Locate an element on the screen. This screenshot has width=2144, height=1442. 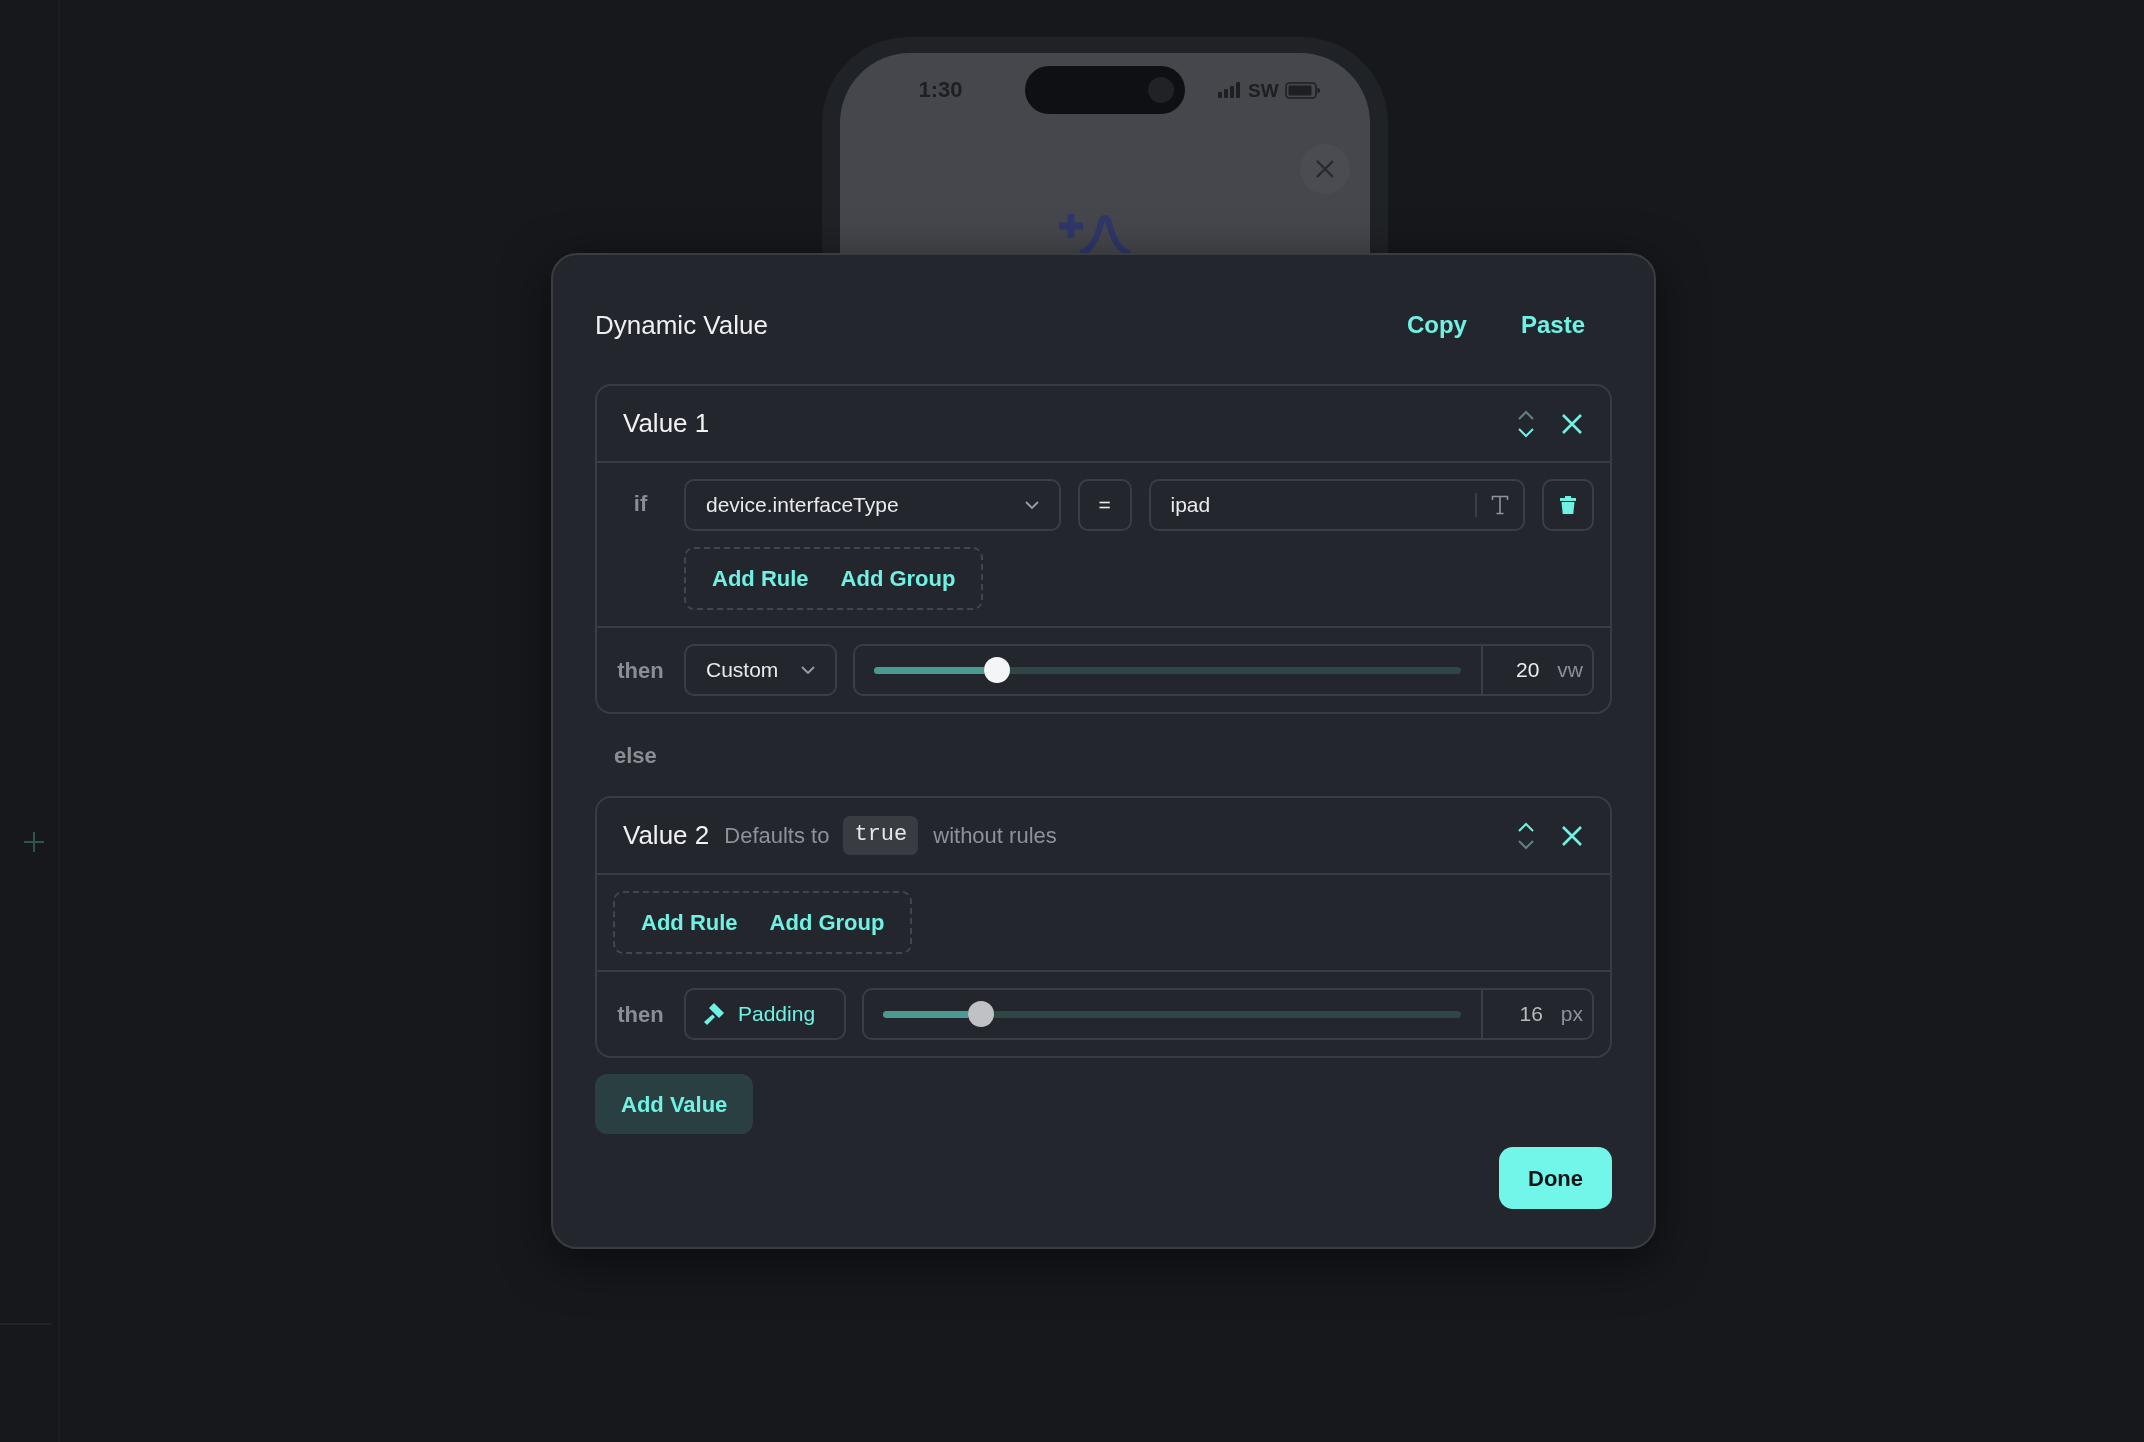
battery-icon is located at coordinates (1302, 90).